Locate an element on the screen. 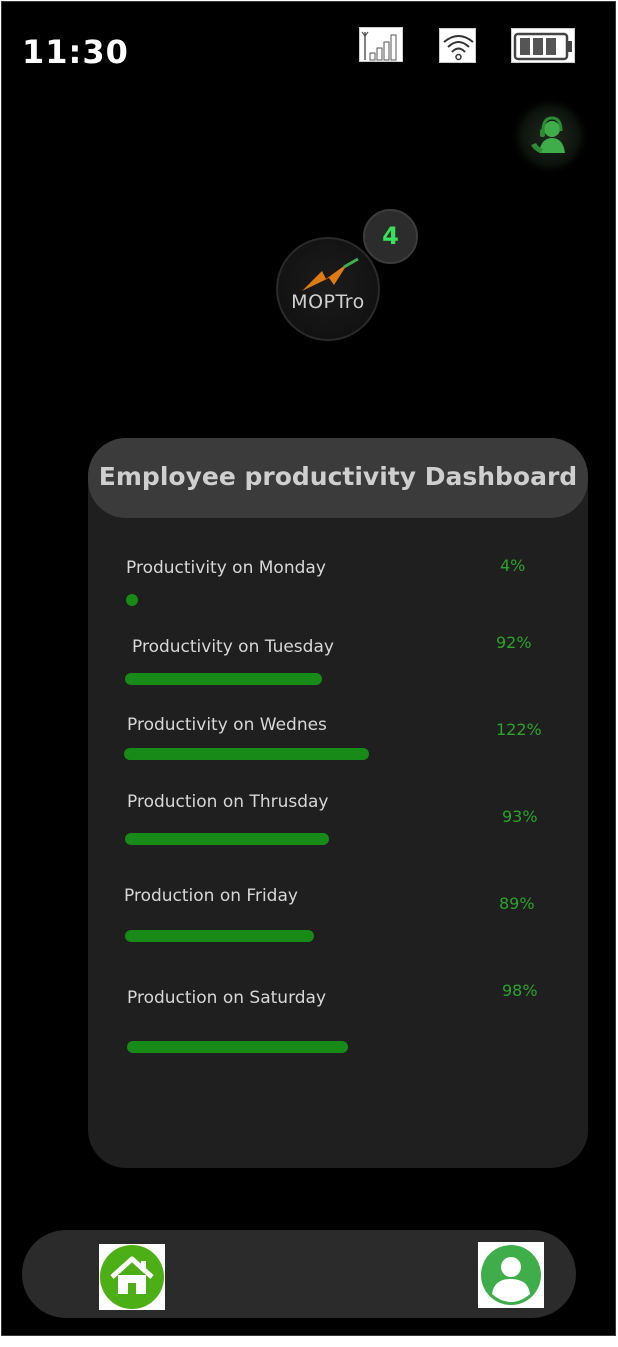  row-percent-thursday: 93% is located at coordinates (520, 816).